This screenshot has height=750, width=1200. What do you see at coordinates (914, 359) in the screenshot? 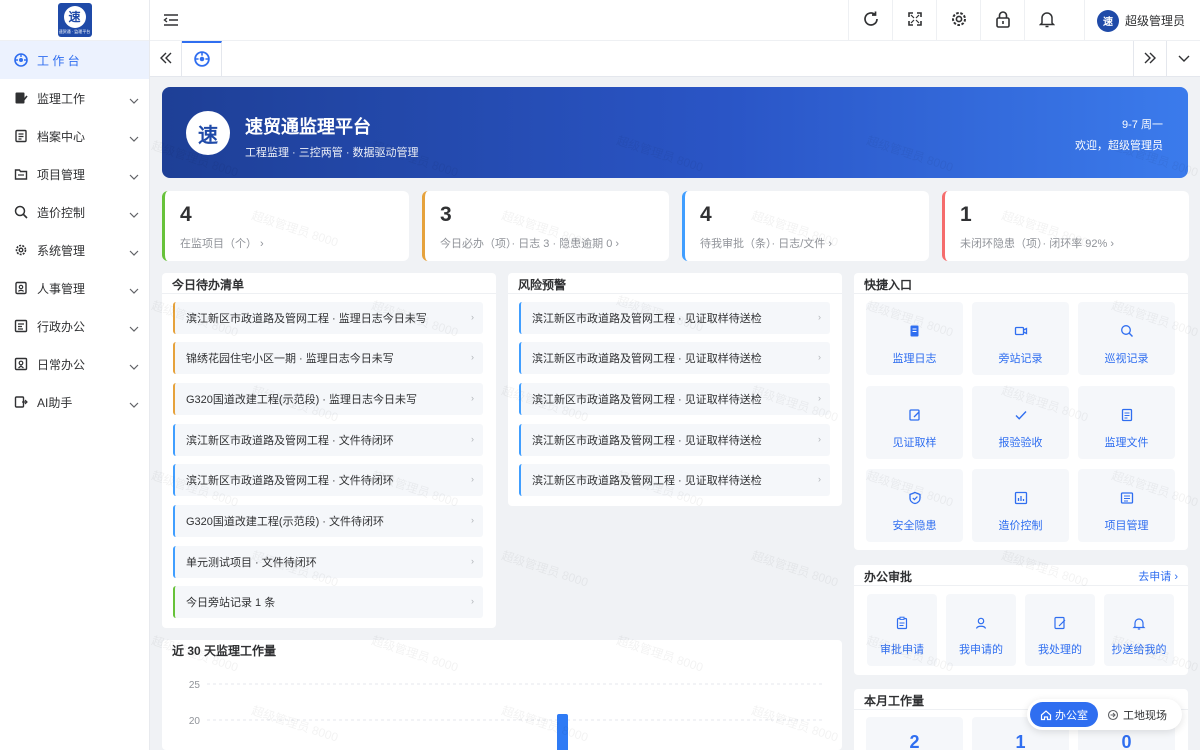
I see `quick-label: 监理日志` at bounding box center [914, 359].